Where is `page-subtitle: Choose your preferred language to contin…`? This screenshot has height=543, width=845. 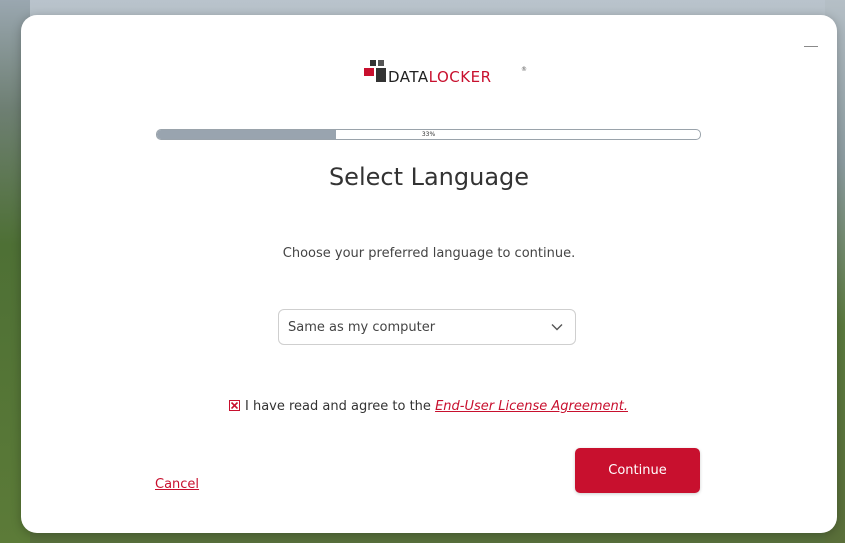 page-subtitle: Choose your preferred language to contin… is located at coordinates (429, 253).